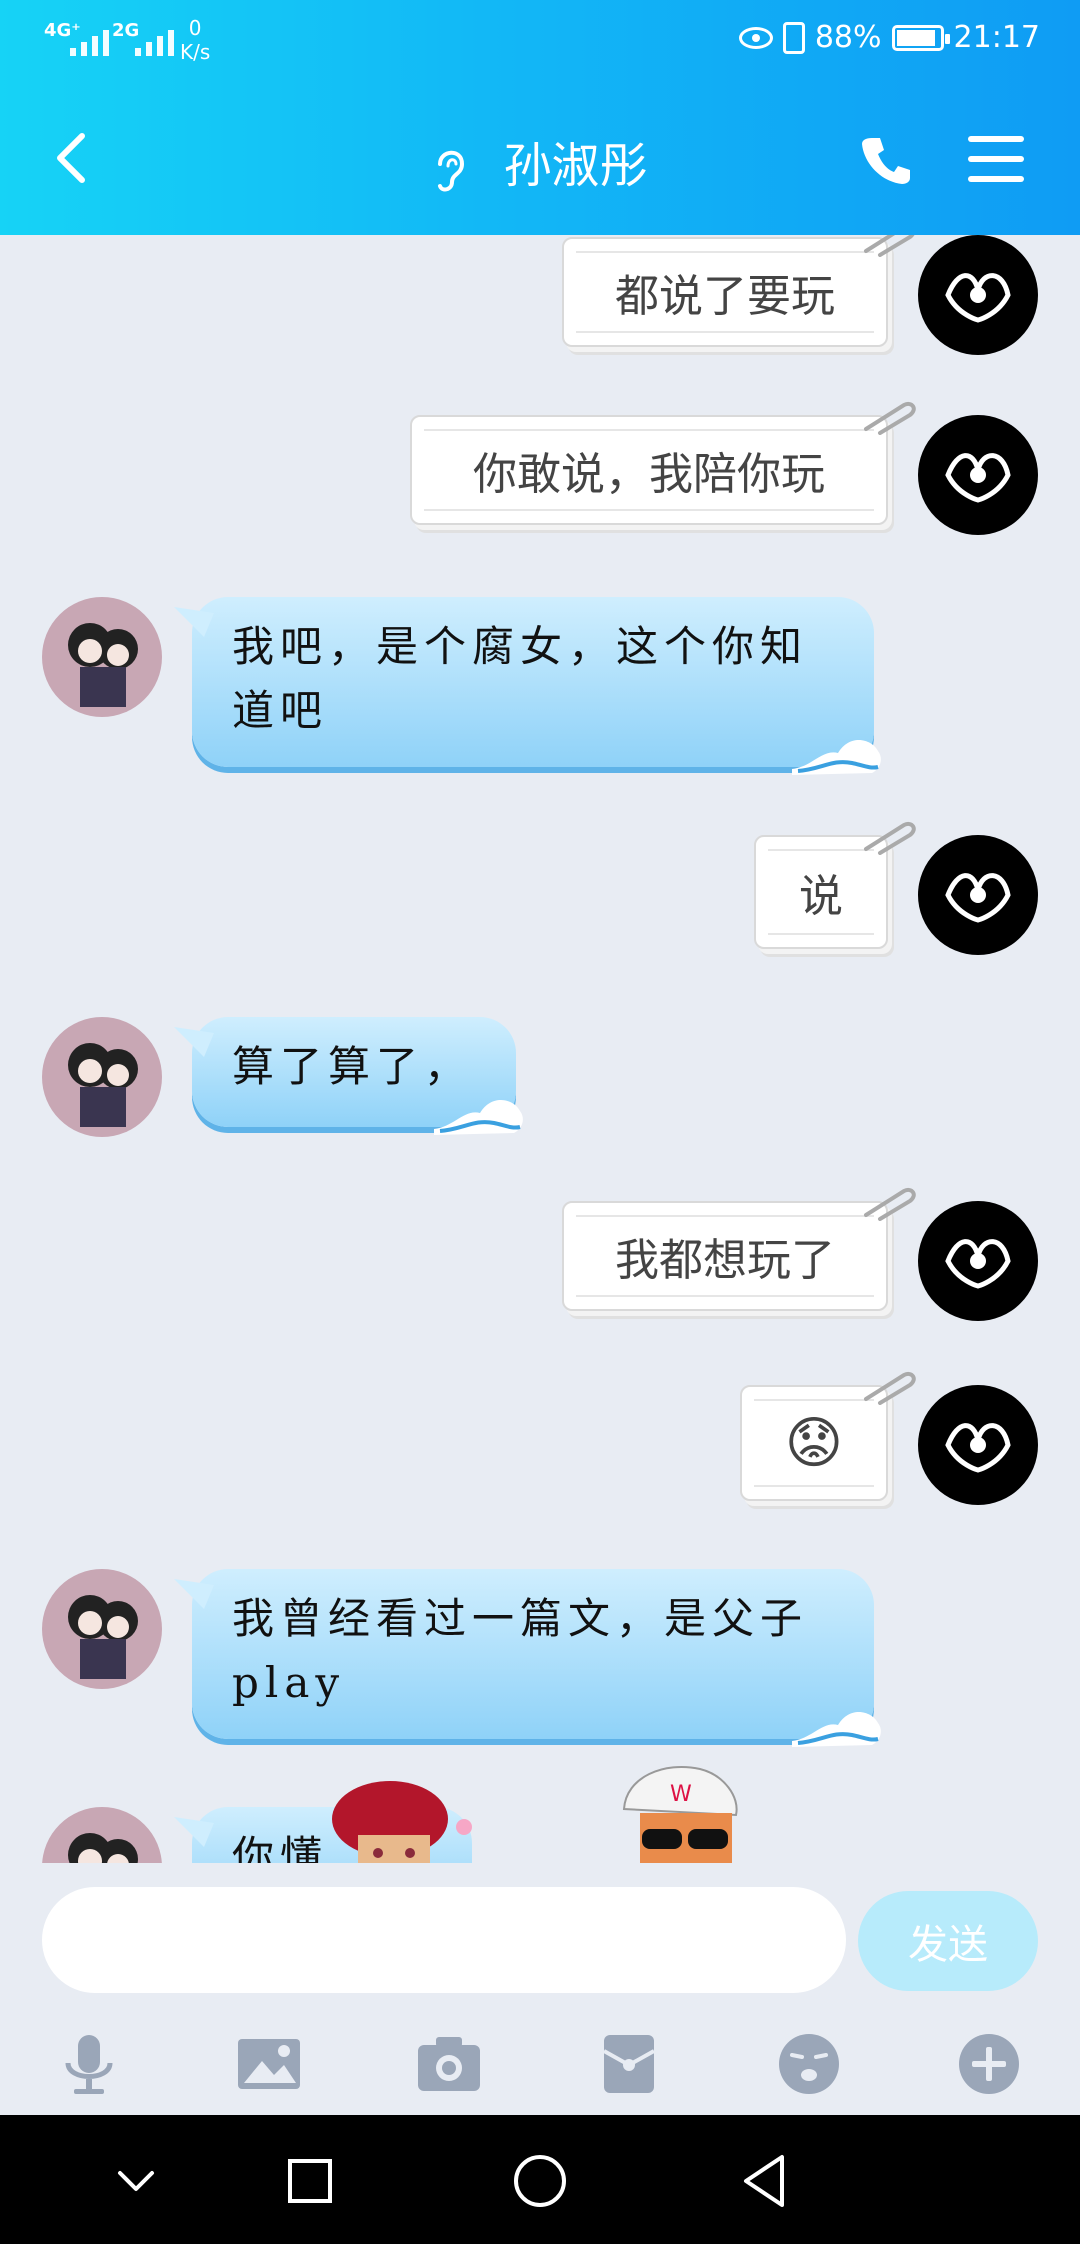 This screenshot has width=1080, height=2244. What do you see at coordinates (948, 1941) in the screenshot?
I see `send-button: 发送` at bounding box center [948, 1941].